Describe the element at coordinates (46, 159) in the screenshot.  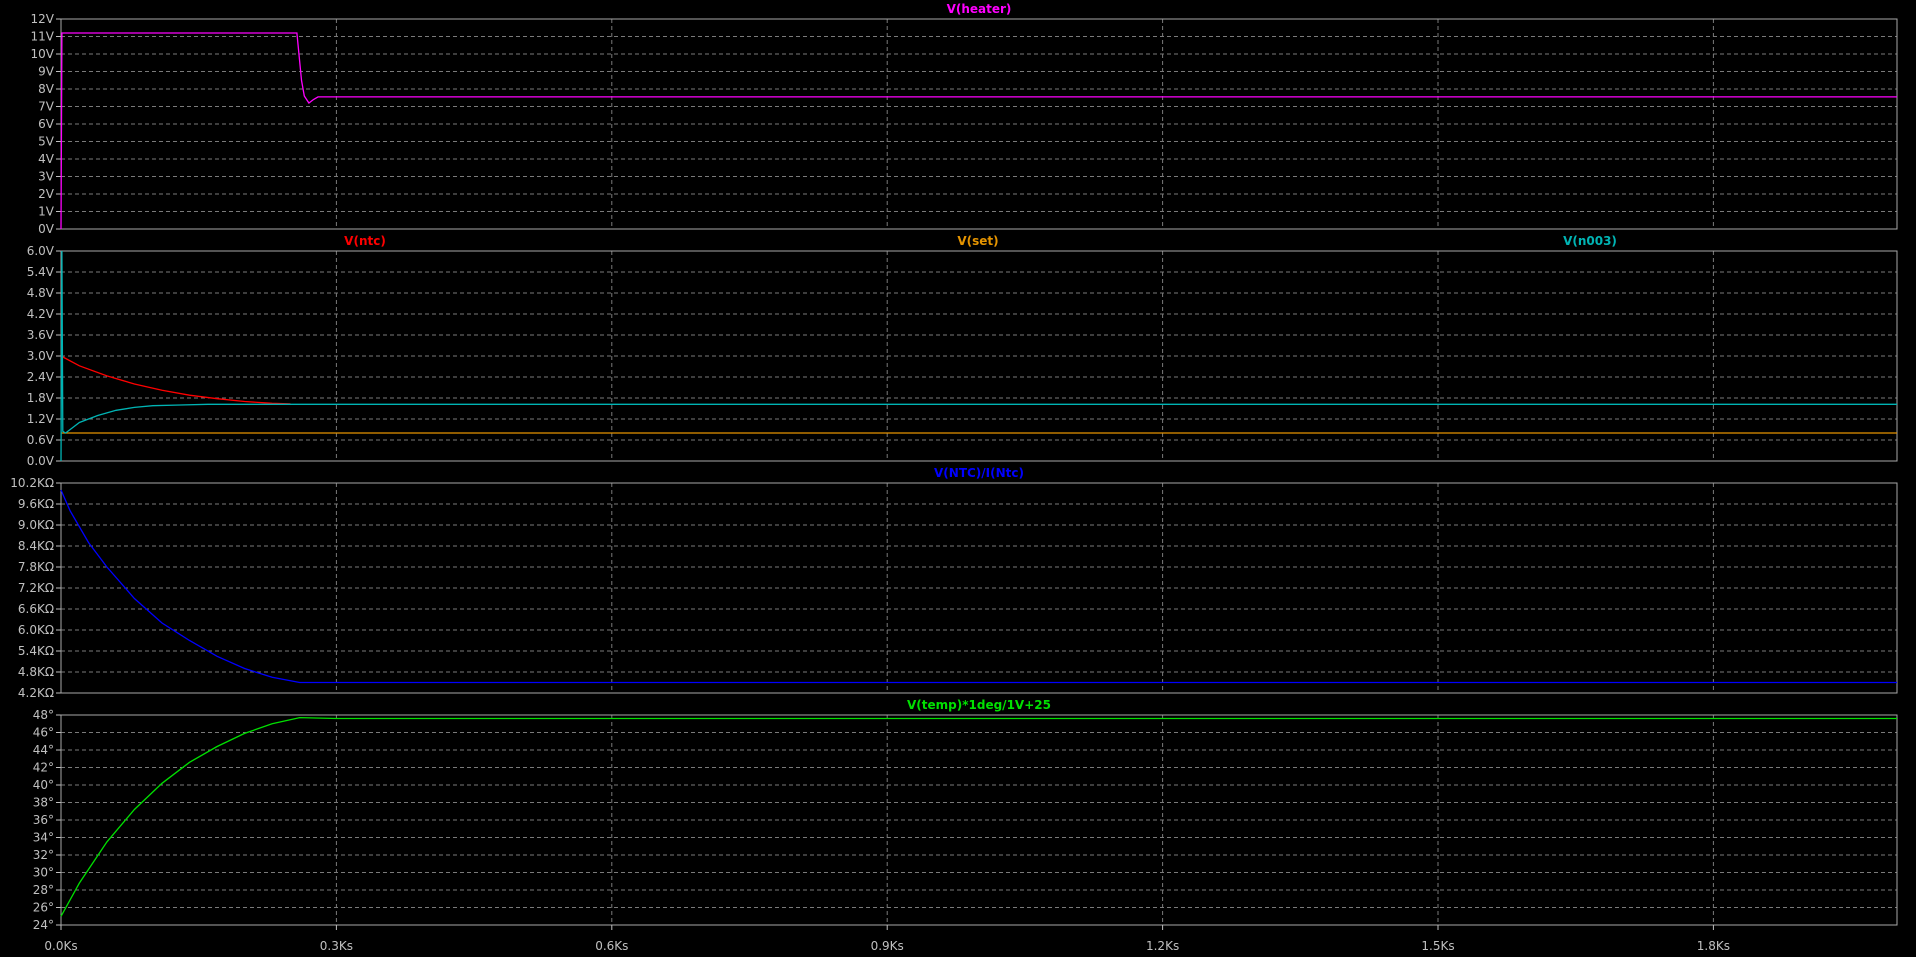
I see `y-tick-label: 4V` at that location.